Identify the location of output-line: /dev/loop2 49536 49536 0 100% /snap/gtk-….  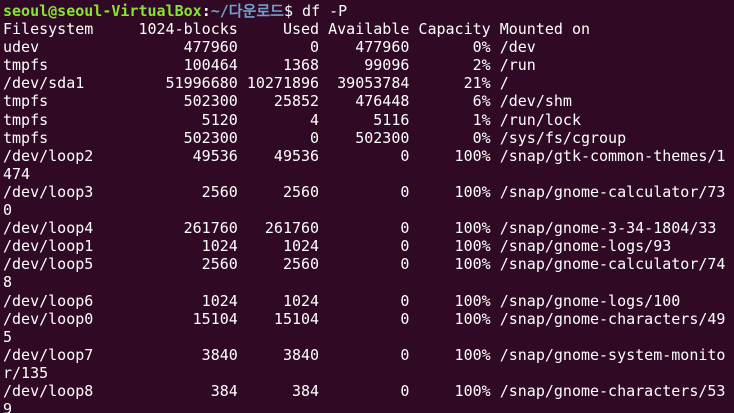
(364, 155).